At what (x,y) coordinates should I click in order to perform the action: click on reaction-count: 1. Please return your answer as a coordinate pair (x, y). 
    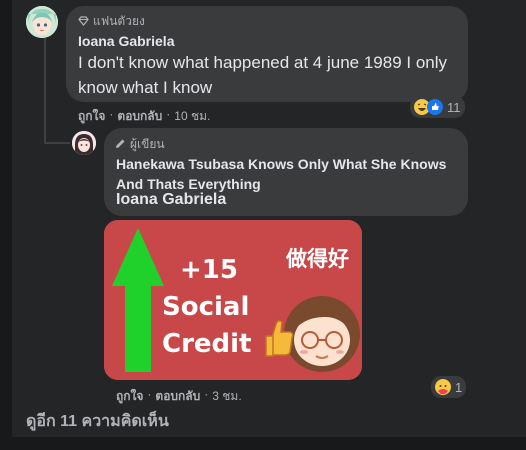
    Looking at the image, I should click on (459, 387).